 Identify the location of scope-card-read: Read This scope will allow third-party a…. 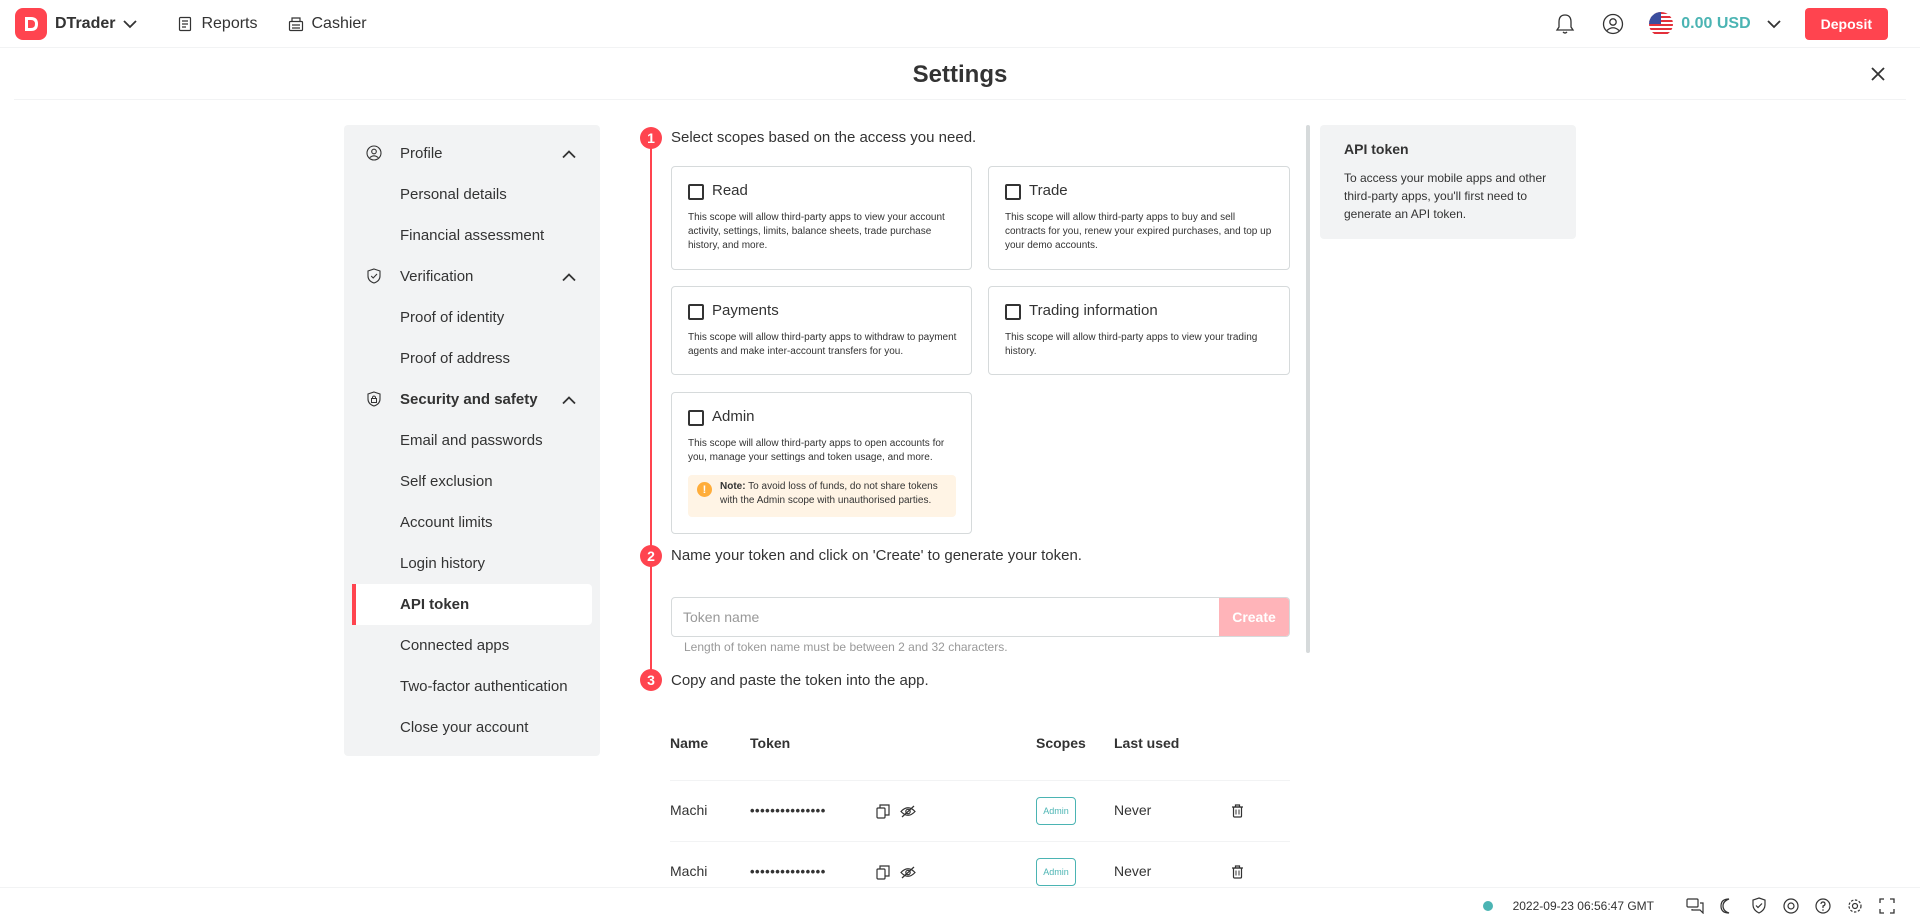
(821, 218).